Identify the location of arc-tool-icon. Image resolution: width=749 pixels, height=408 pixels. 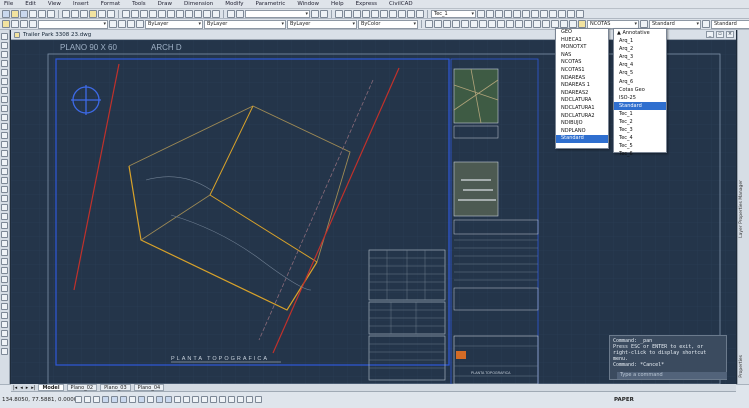
(4, 81).